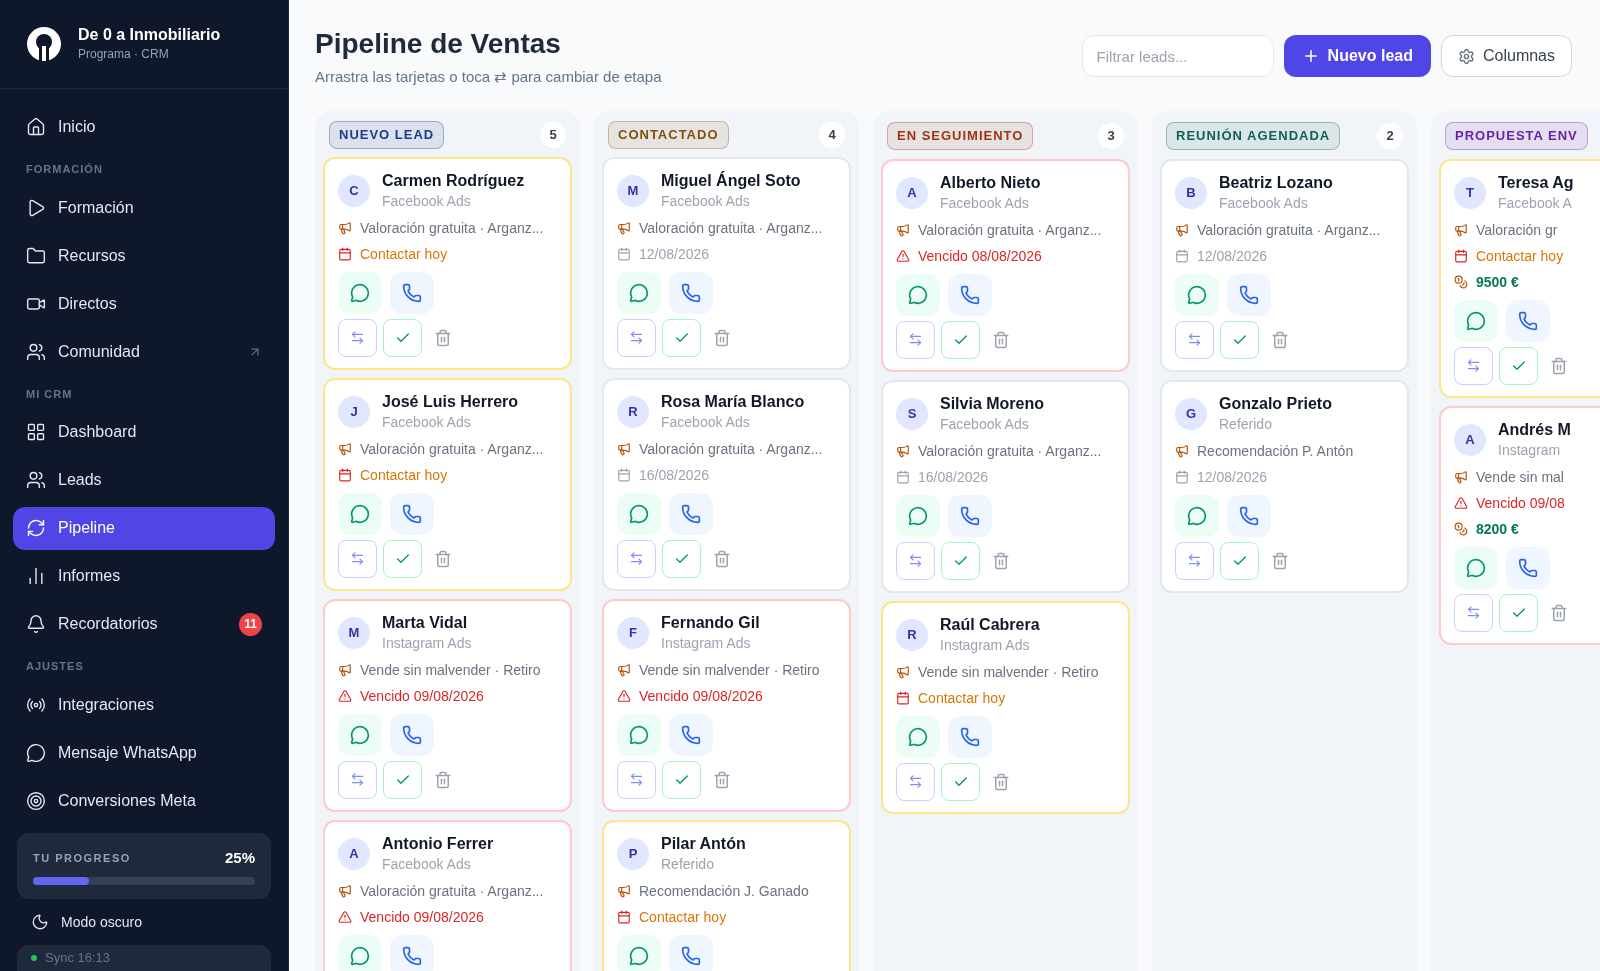 The height and width of the screenshot is (971, 1600). I want to click on lead-card: C Carmen Rodríguez Facebook Ads Valoración gratuita · Arganz... Contactar hoy, so click(447, 263).